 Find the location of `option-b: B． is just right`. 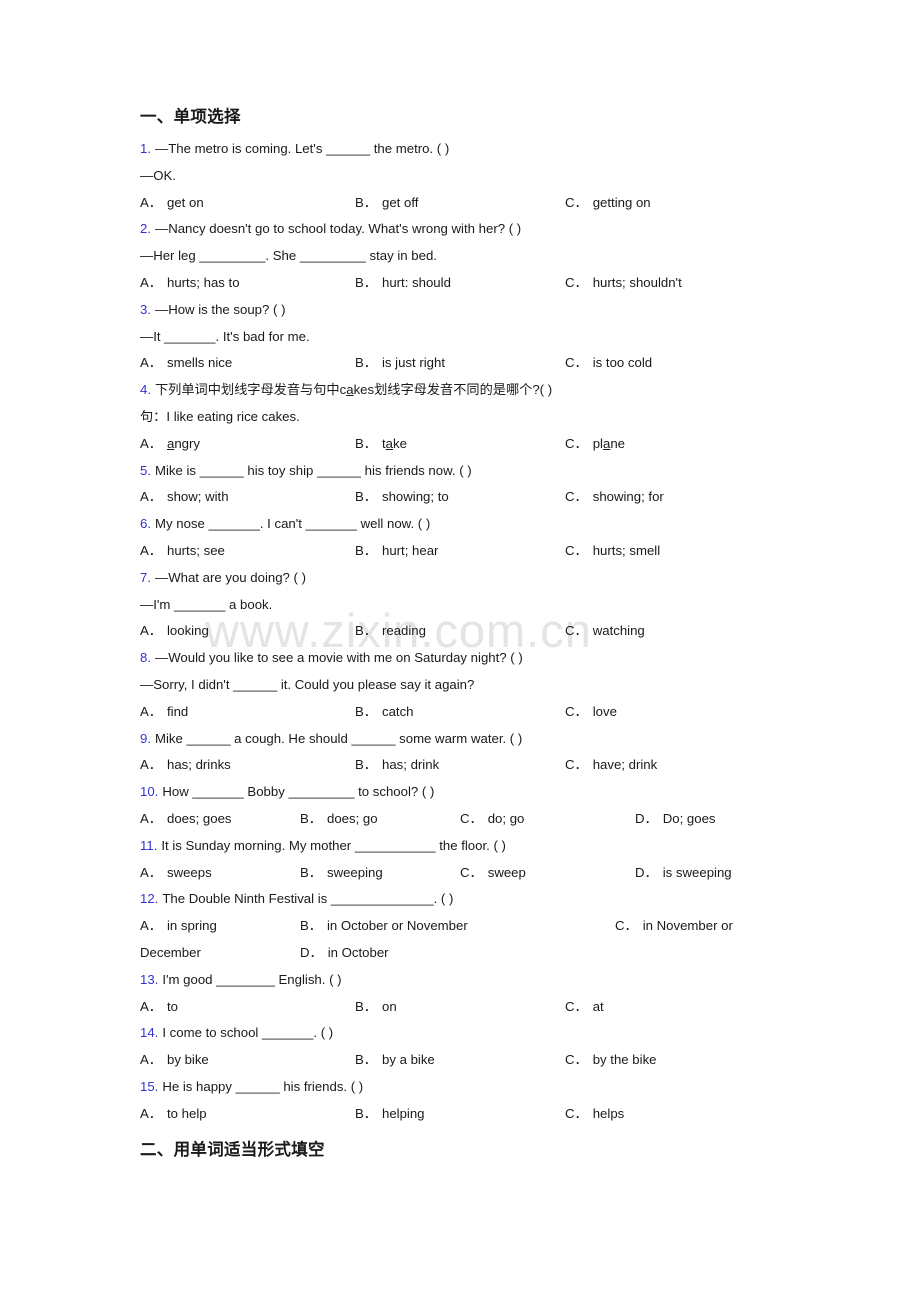

option-b: B． is just right is located at coordinates (400, 363).